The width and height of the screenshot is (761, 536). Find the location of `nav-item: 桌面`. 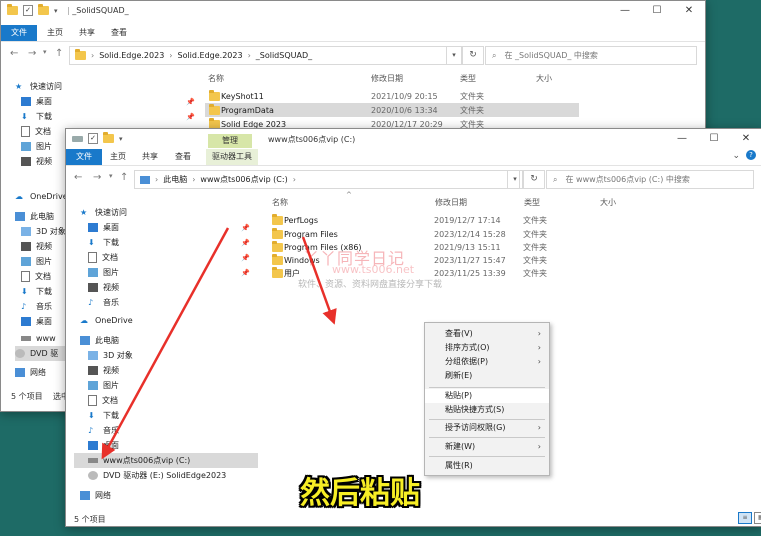

nav-item: 桌面 is located at coordinates (36, 101).